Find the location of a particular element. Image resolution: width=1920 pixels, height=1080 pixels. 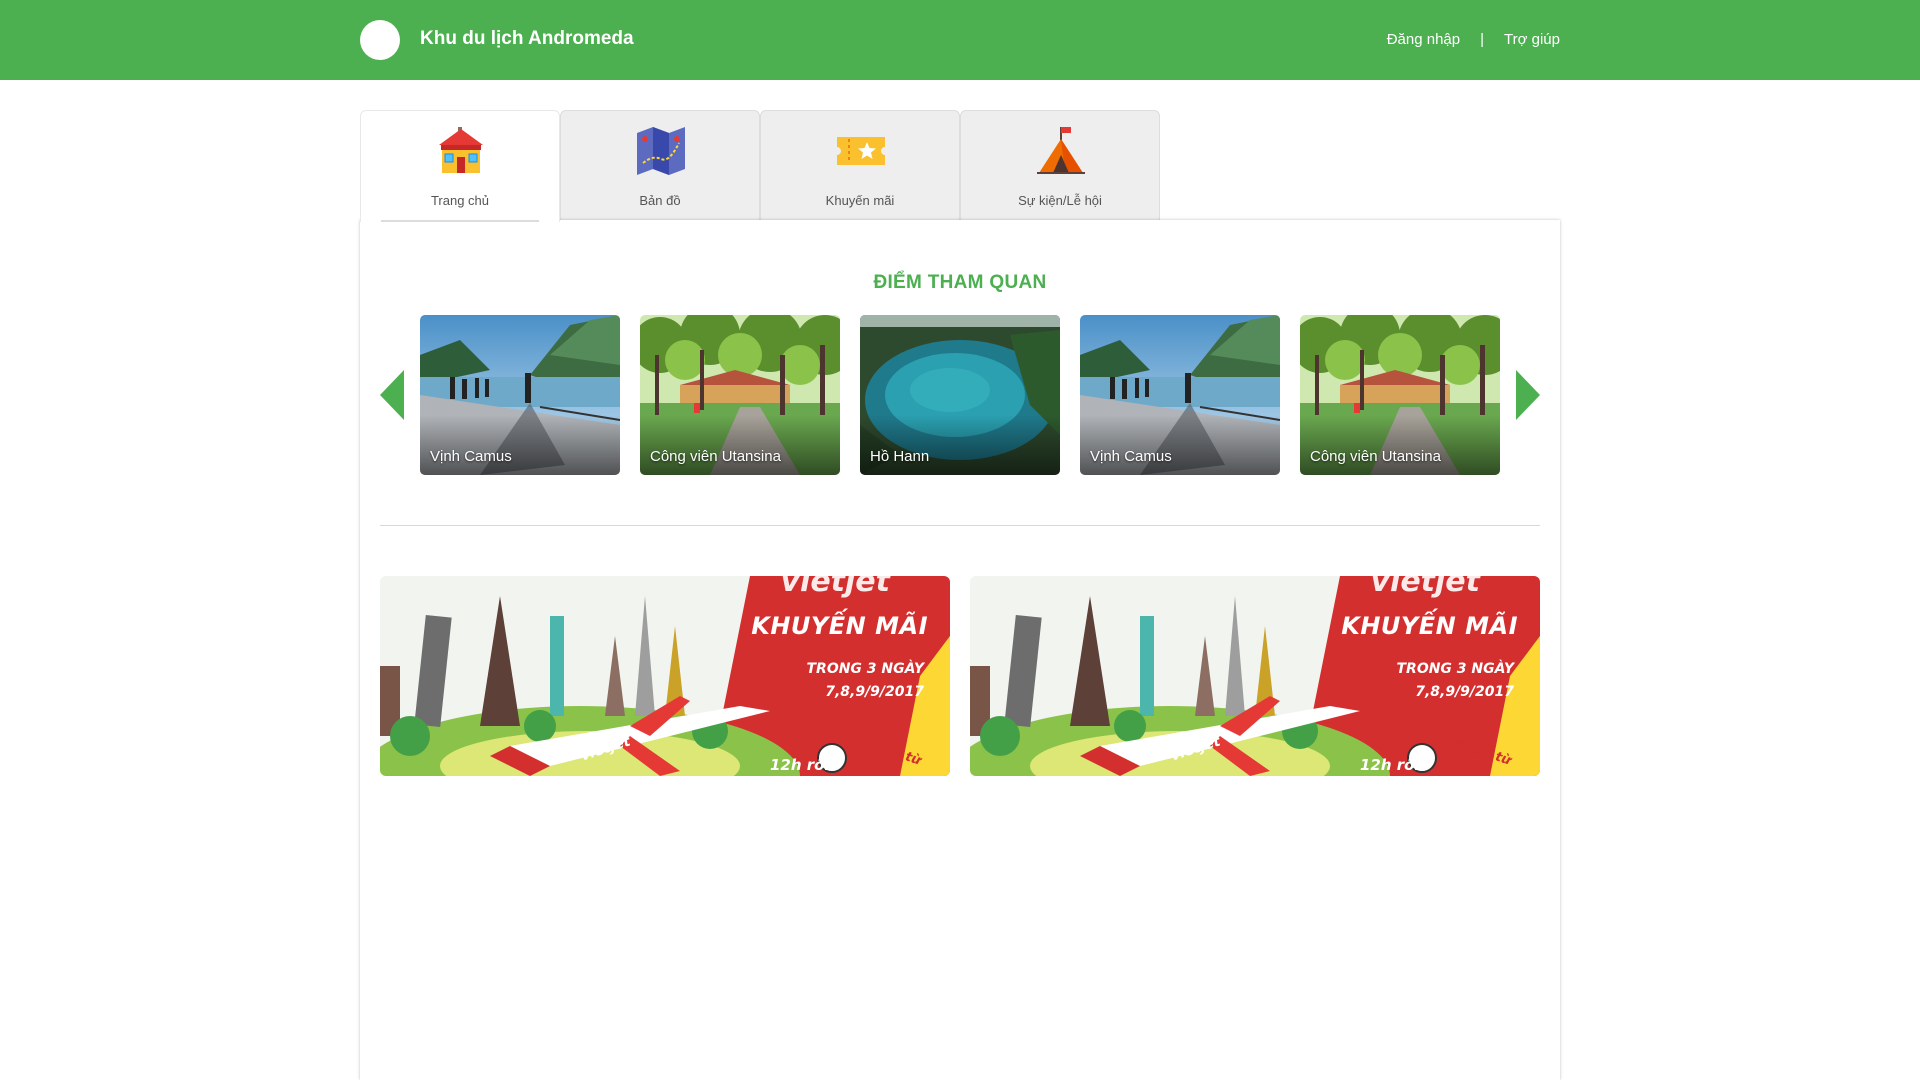

logo is located at coordinates (380, 40).